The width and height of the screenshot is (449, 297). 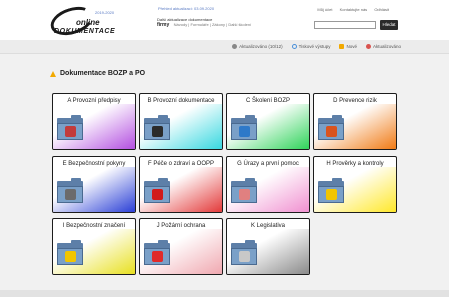 What do you see at coordinates (389, 25) in the screenshot?
I see `search-button: Hledat` at bounding box center [389, 25].